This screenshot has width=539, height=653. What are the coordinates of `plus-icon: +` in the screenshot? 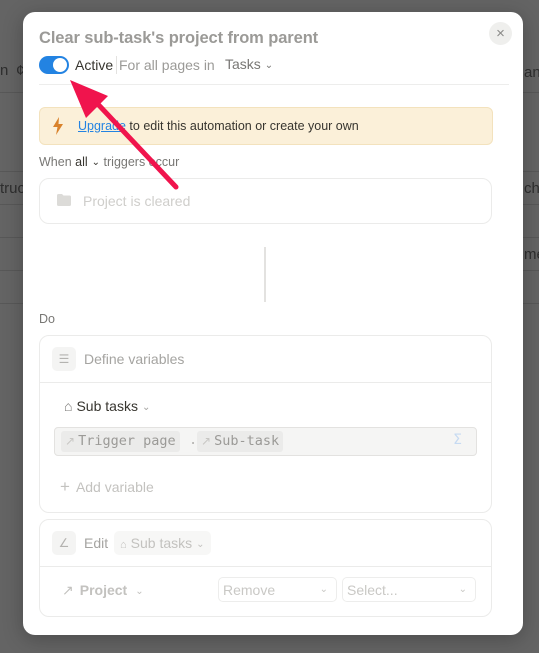 It's located at (65, 486).